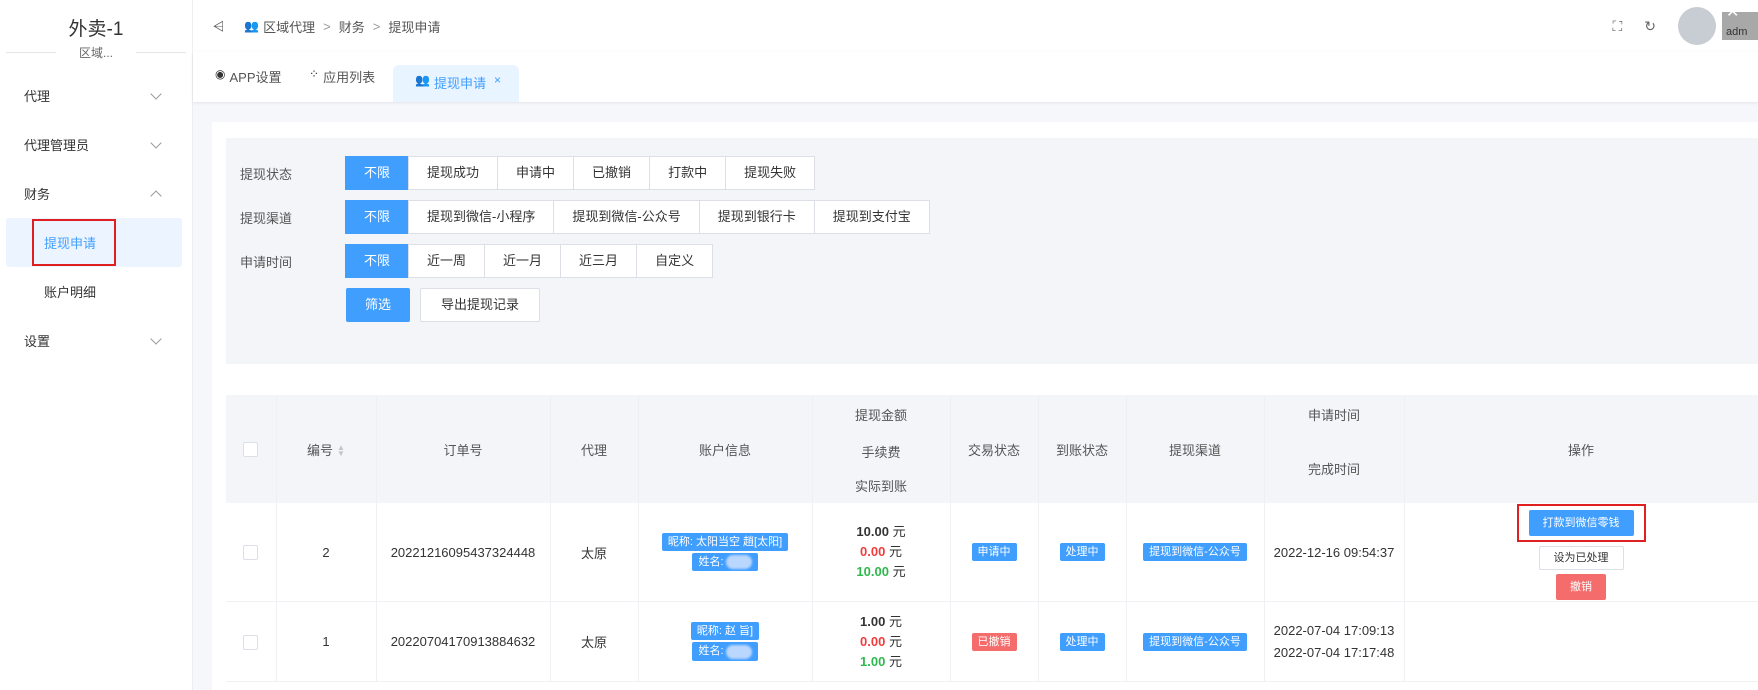  What do you see at coordinates (626, 217) in the screenshot?
I see `channel-option-wechat-official: 提现到微信-公众号` at bounding box center [626, 217].